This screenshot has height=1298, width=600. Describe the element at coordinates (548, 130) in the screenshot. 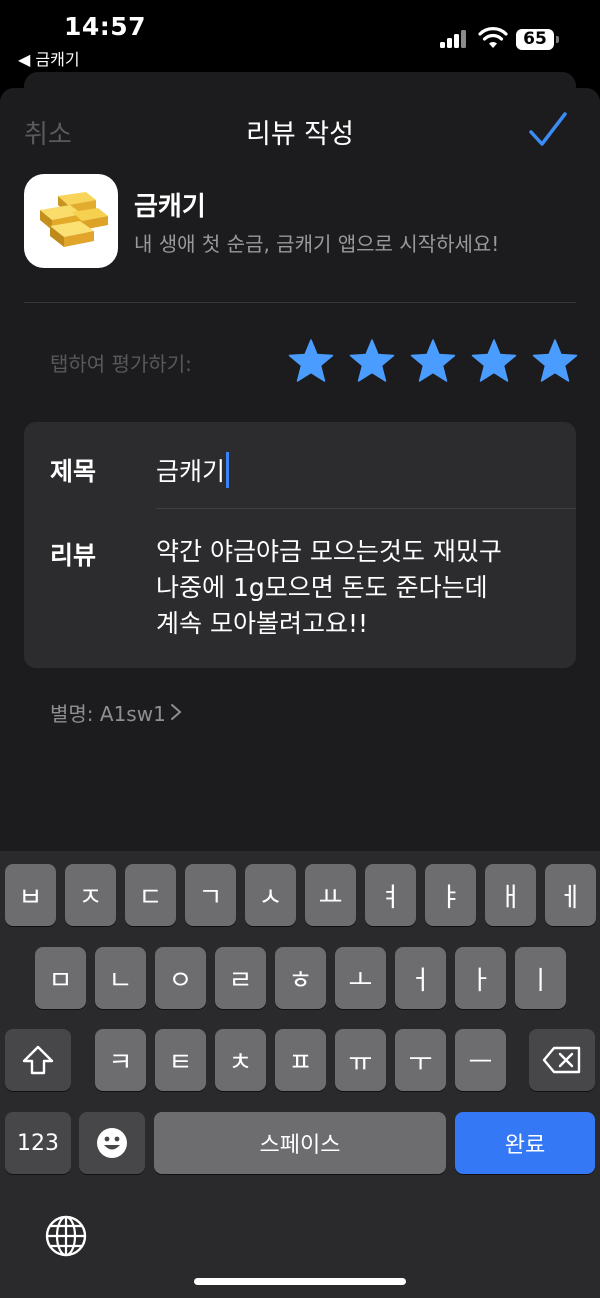

I see `checkmark-icon` at that location.